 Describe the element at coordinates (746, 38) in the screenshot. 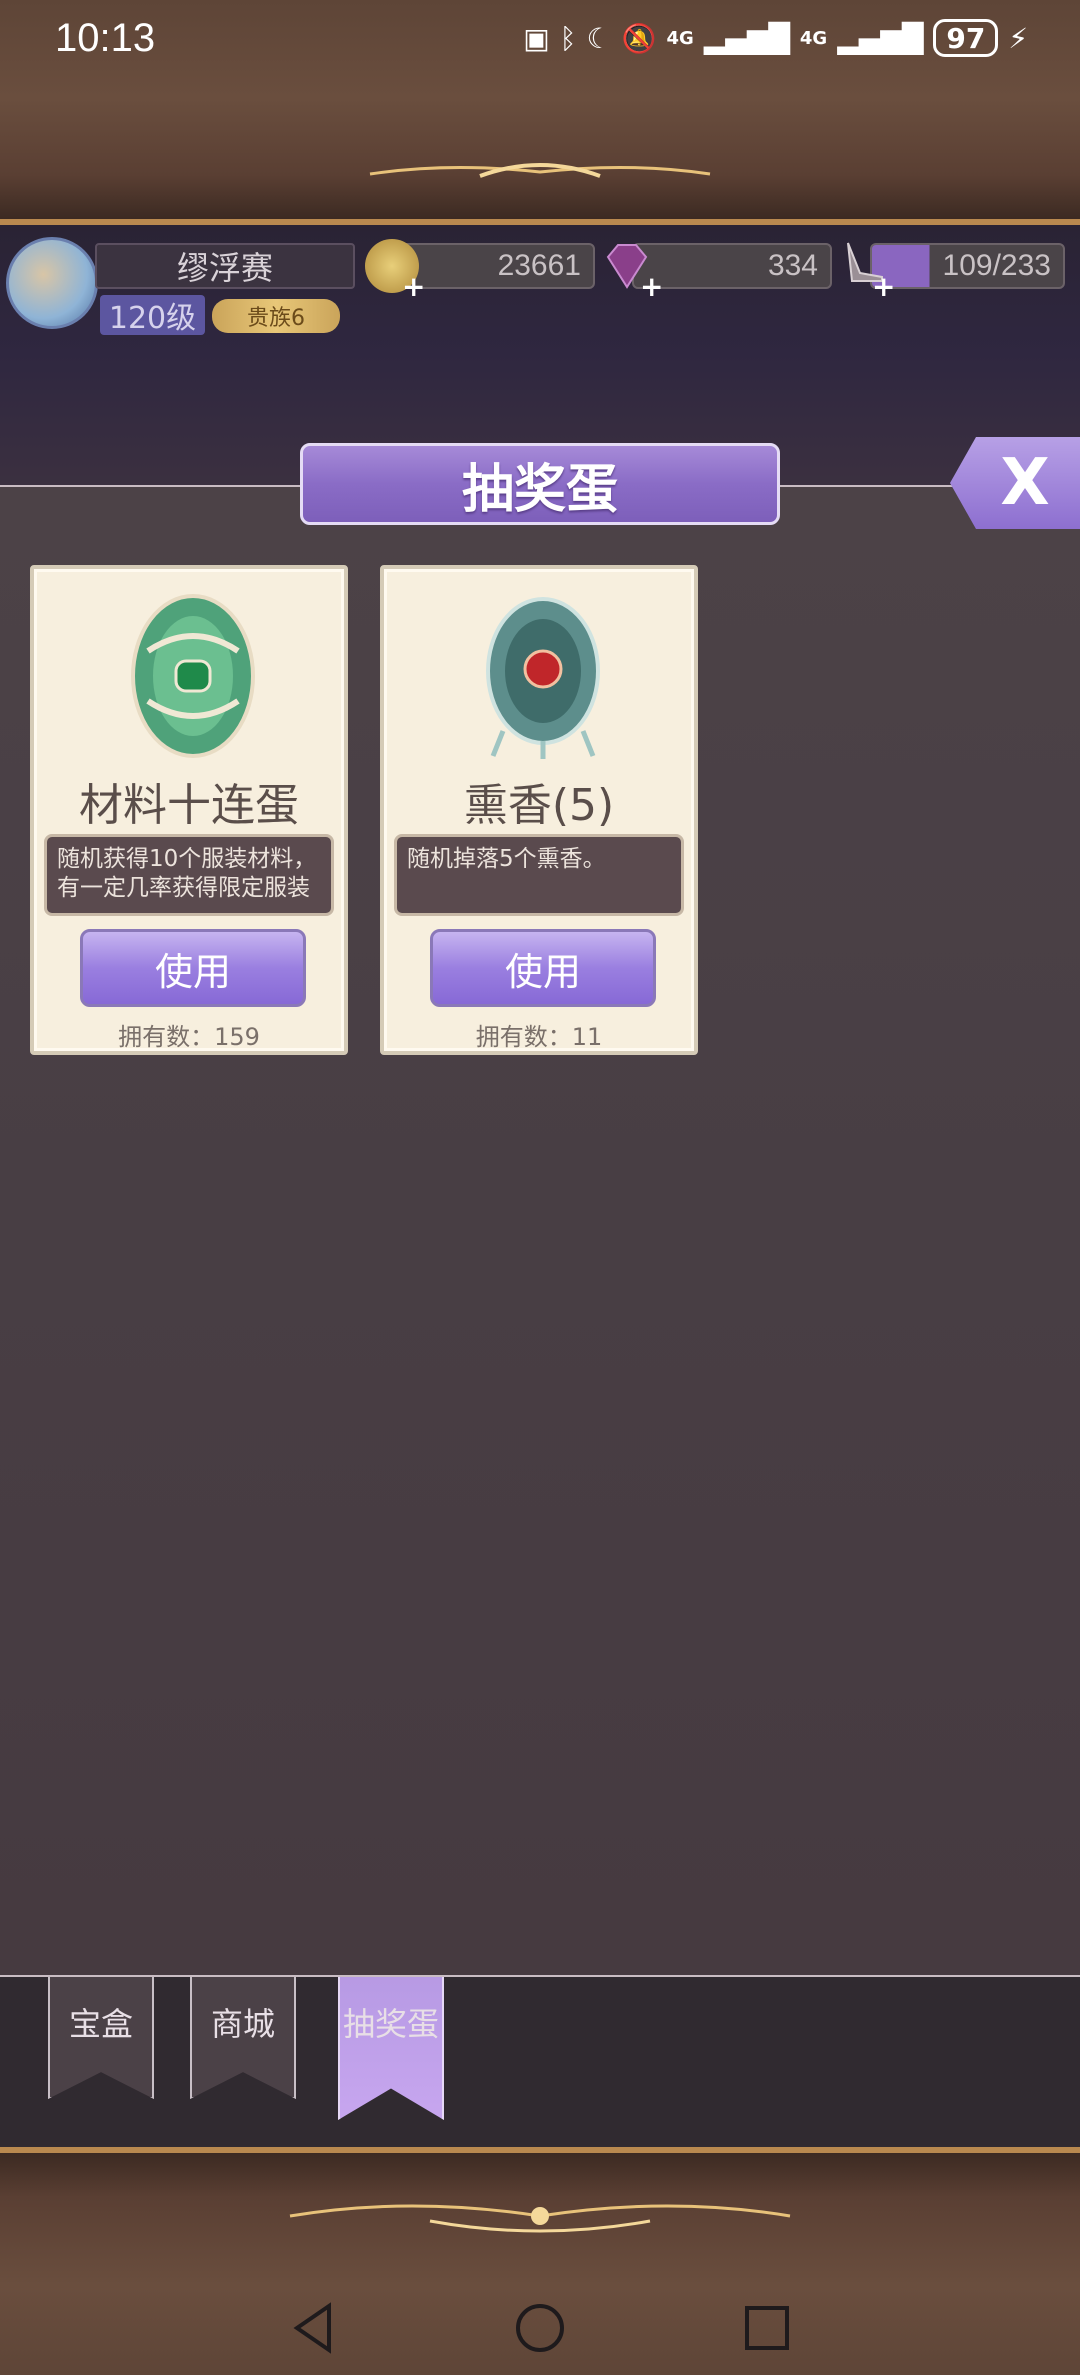

I see `signal-icon: ▂▄▆█` at that location.